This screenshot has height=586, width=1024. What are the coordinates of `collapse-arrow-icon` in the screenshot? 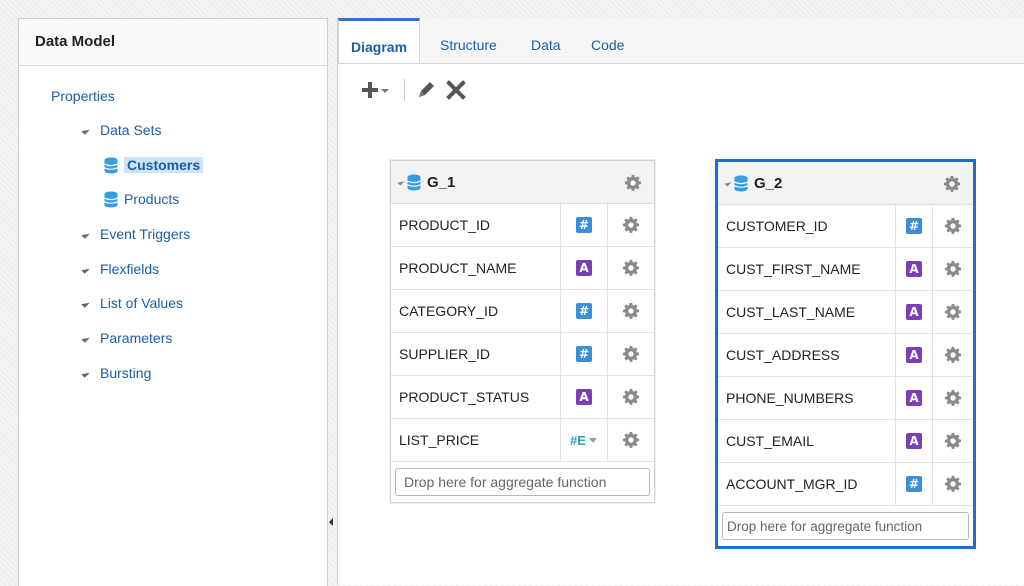 It's located at (331, 522).